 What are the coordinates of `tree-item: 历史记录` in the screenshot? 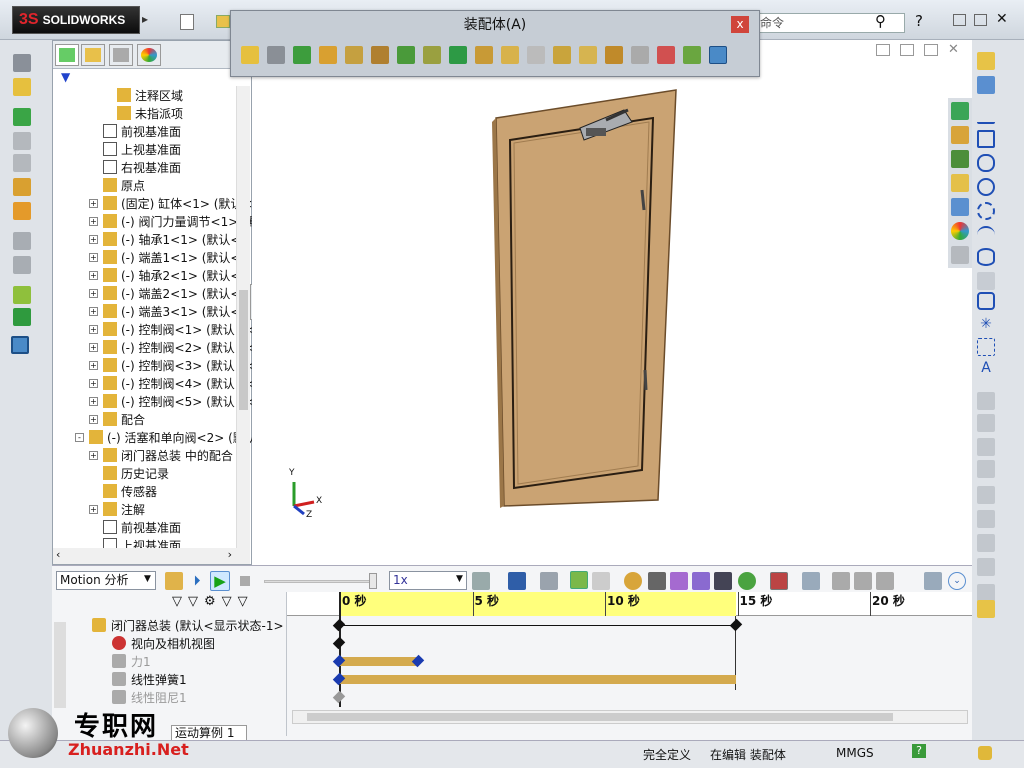 It's located at (136, 474).